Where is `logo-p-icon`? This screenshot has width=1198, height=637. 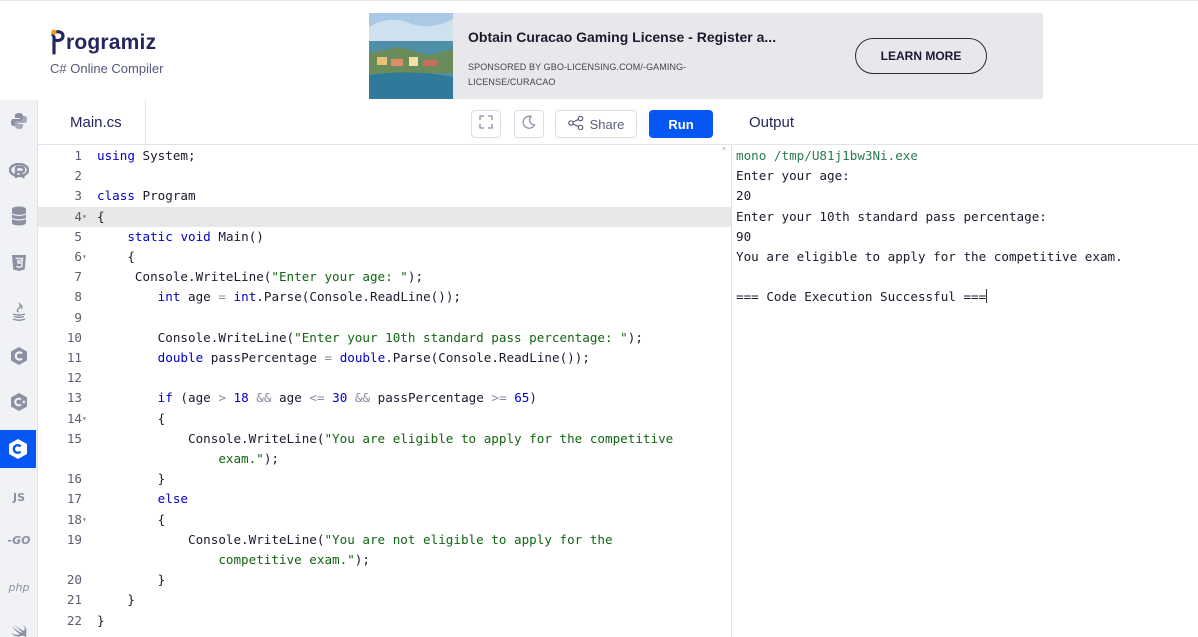
logo-p-icon is located at coordinates (57, 42).